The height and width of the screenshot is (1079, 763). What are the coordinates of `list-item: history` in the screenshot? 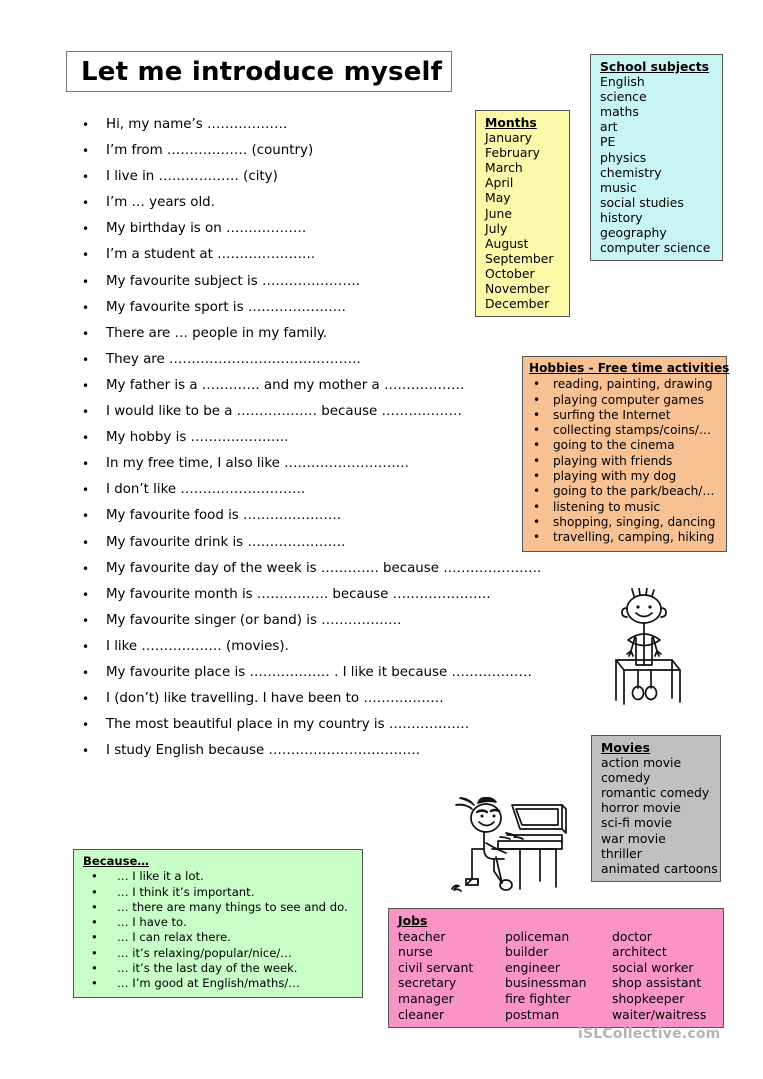 It's located at (621, 217).